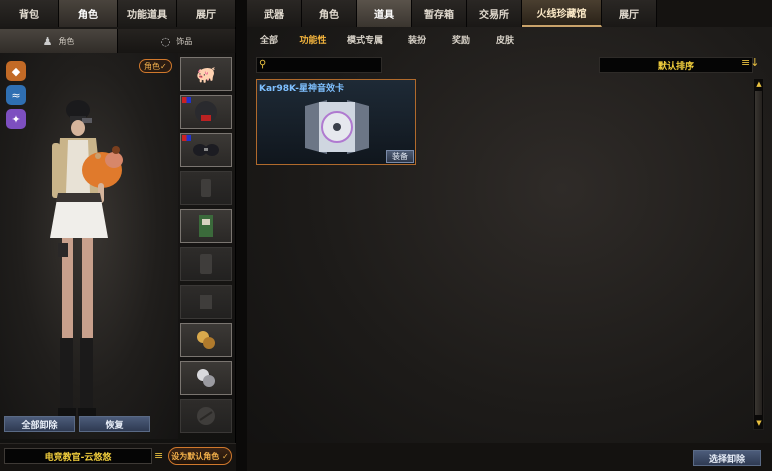 Image resolution: width=772 pixels, height=471 pixels. I want to click on vest-placeholder-icon, so click(206, 264).